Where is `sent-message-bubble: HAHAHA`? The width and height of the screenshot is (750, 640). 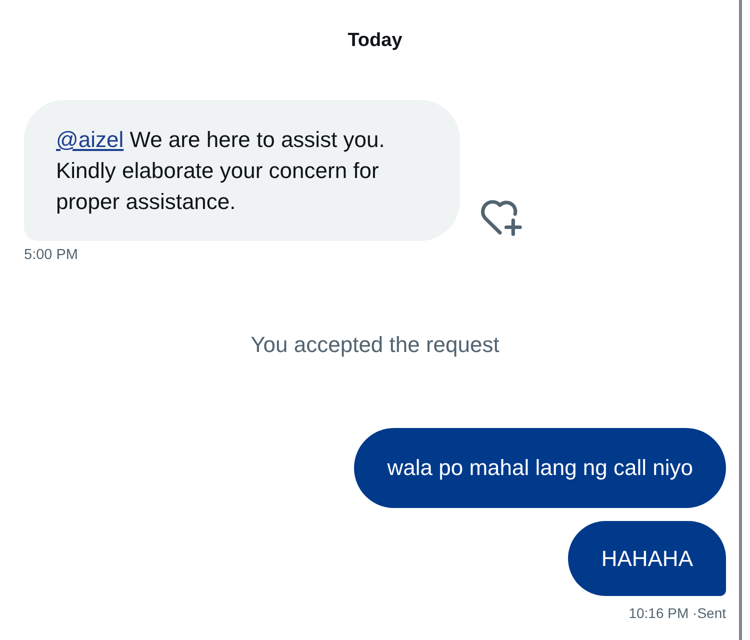 sent-message-bubble: HAHAHA is located at coordinates (647, 558).